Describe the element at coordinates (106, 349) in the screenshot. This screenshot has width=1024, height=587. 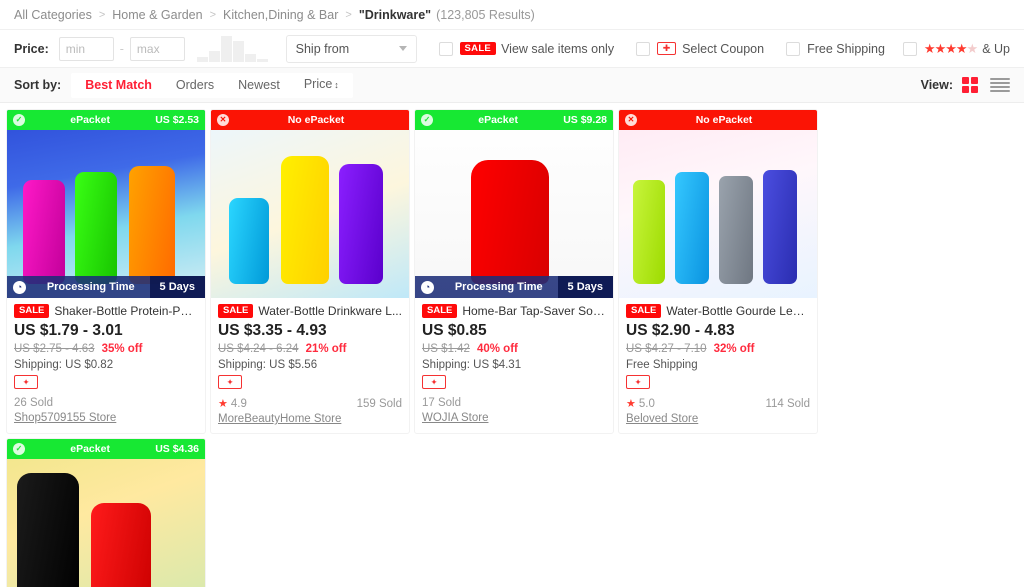
I see `price-comparison-row: US $2.75 - 4.63 35% off` at that location.